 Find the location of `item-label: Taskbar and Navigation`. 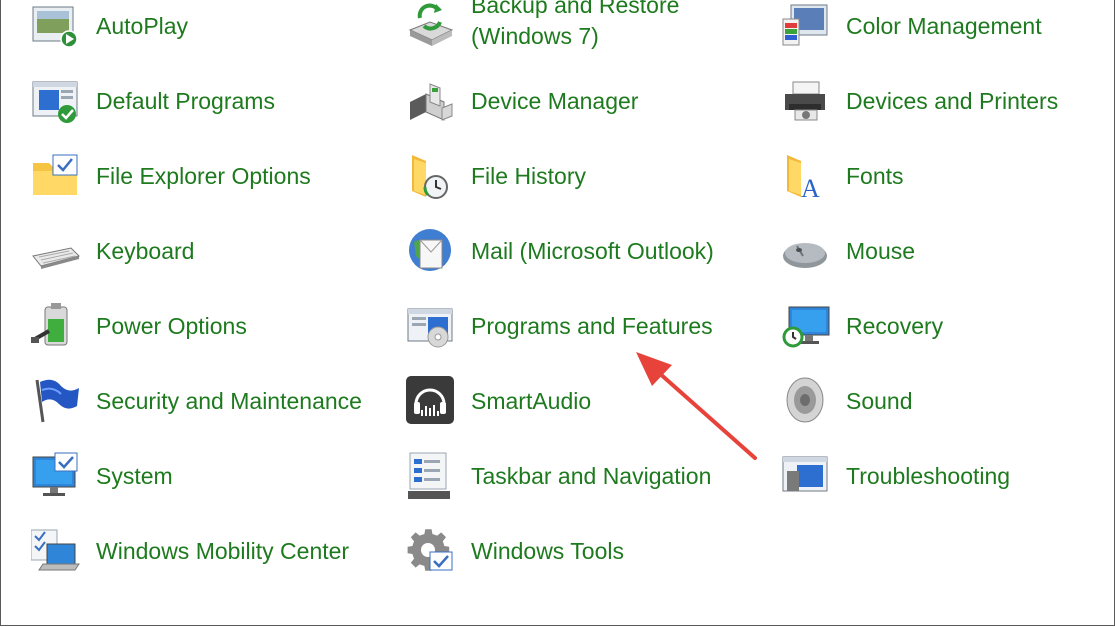

item-label: Taskbar and Navigation is located at coordinates (591, 476).